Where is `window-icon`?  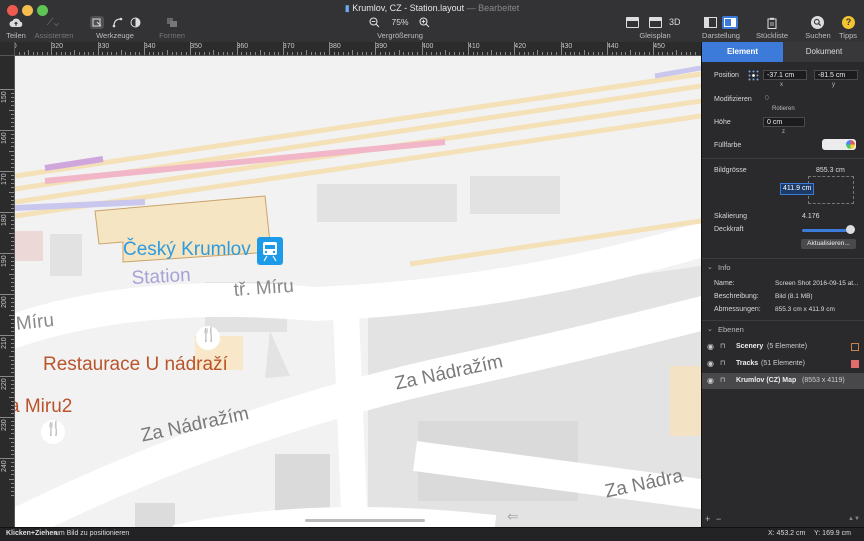 window-icon is located at coordinates (632, 19).